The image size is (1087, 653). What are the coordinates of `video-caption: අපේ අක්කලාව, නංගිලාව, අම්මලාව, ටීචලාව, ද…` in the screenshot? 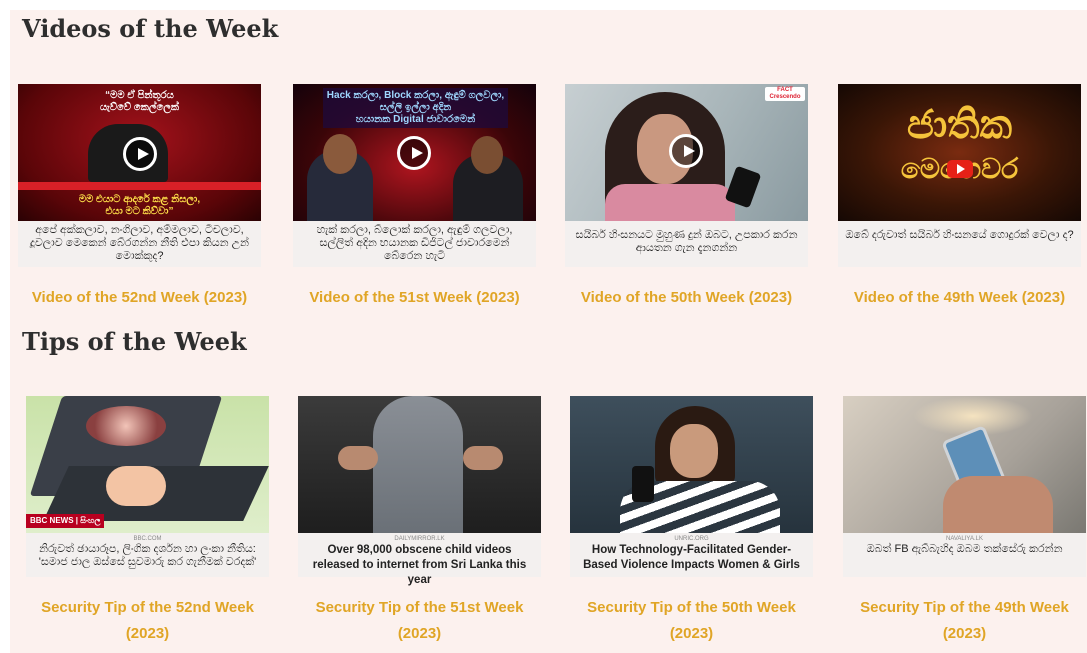 It's located at (139, 244).